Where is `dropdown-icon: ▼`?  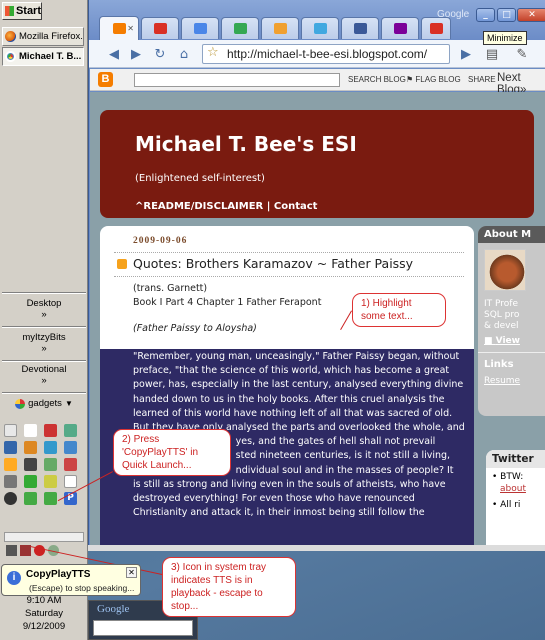 dropdown-icon: ▼ is located at coordinates (69, 403).